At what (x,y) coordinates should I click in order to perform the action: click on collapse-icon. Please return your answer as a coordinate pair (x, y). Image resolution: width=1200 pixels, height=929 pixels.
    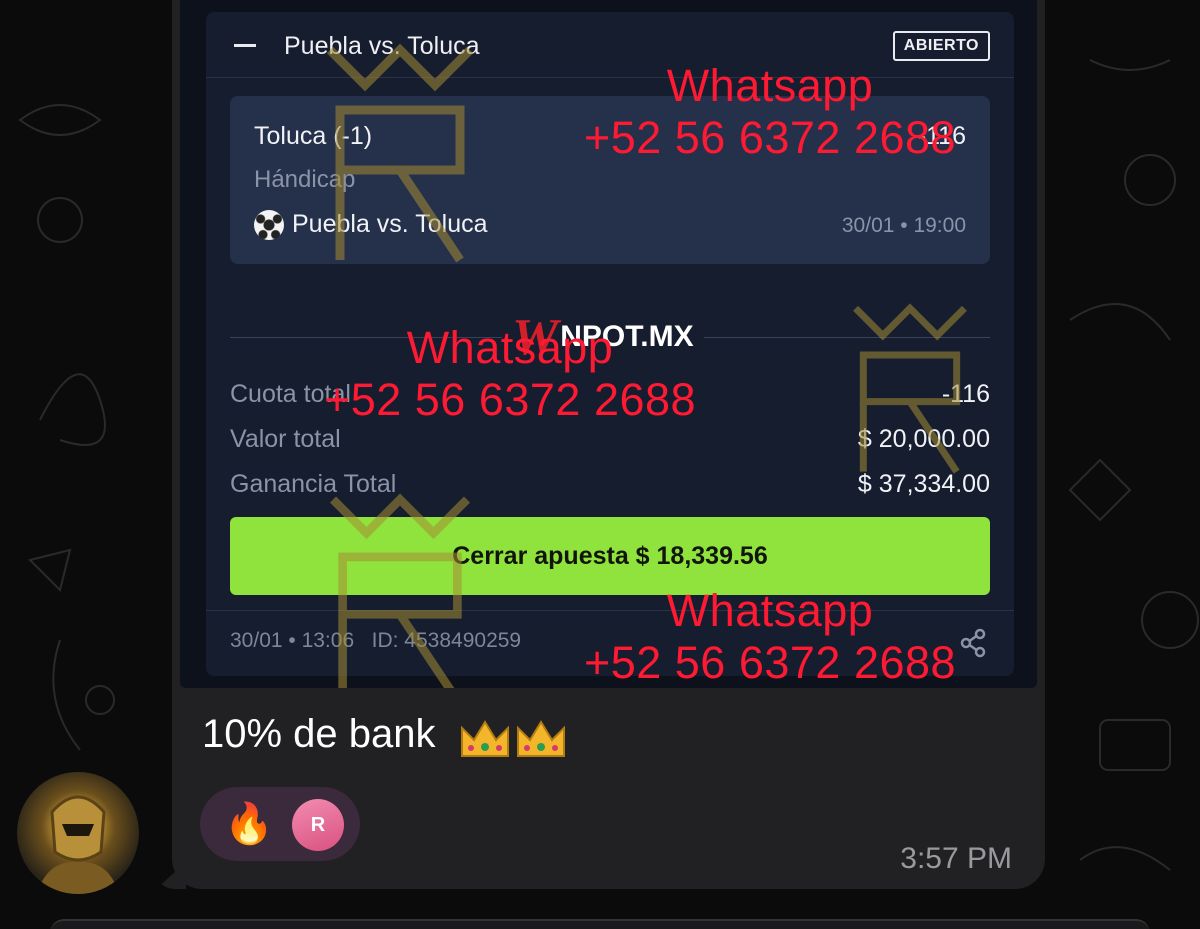
    Looking at the image, I should click on (245, 45).